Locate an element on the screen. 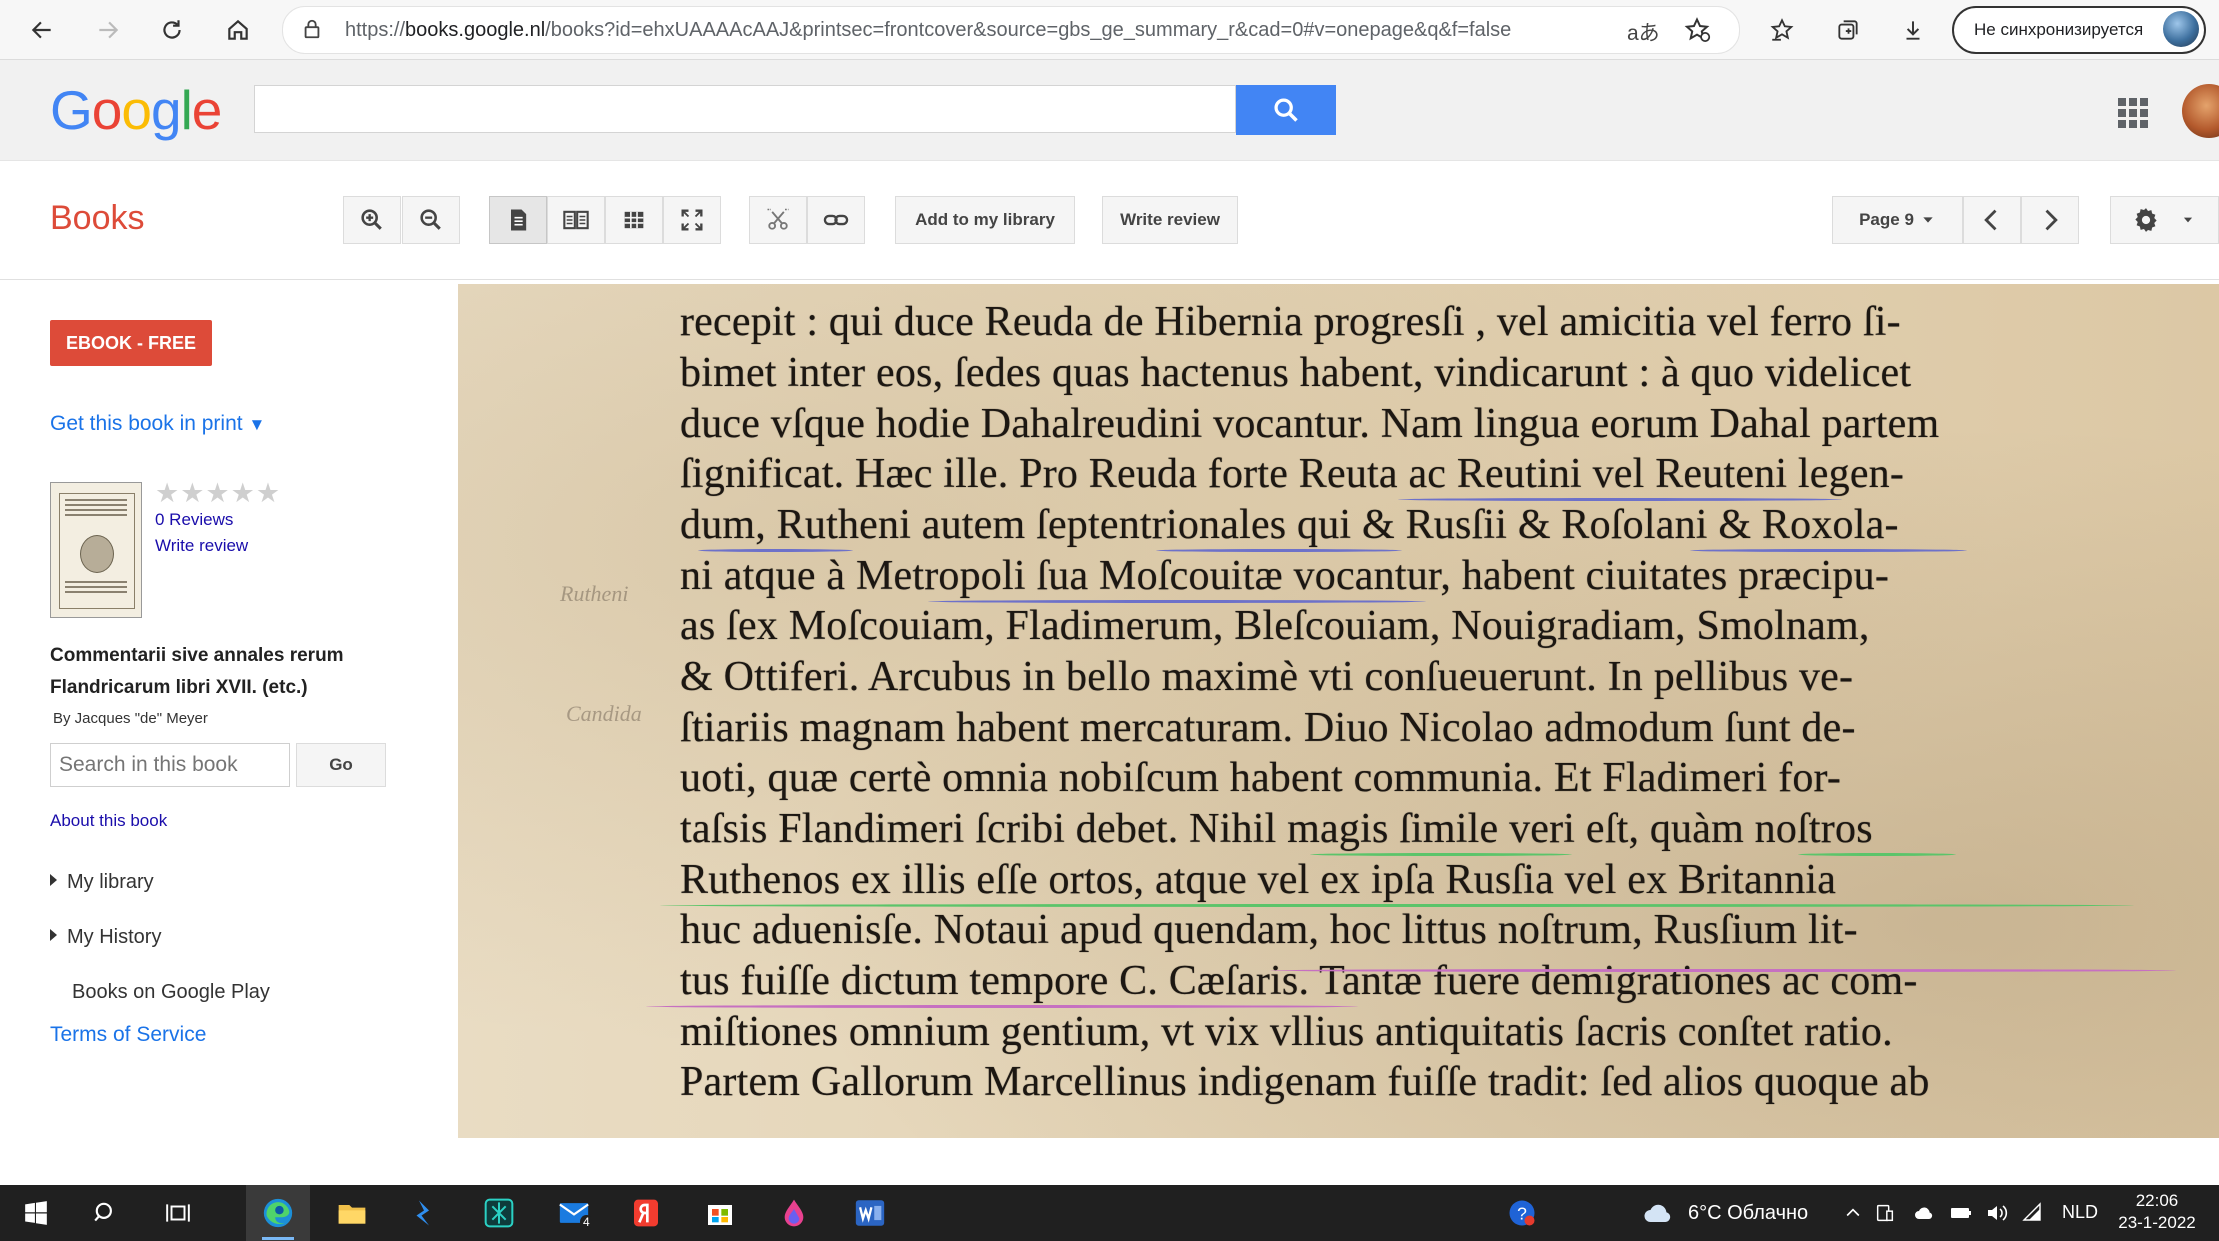  reviews-link: 0 Reviews is located at coordinates (194, 520).